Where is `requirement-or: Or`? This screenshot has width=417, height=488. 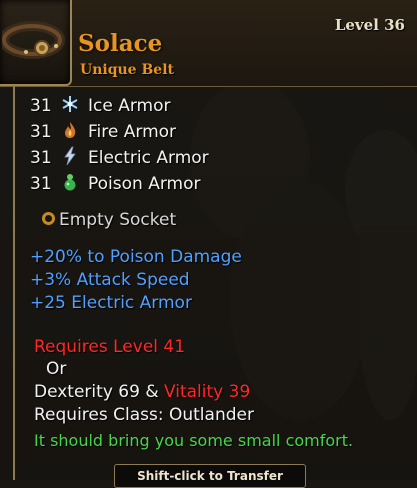 requirement-or: Or is located at coordinates (56, 369).